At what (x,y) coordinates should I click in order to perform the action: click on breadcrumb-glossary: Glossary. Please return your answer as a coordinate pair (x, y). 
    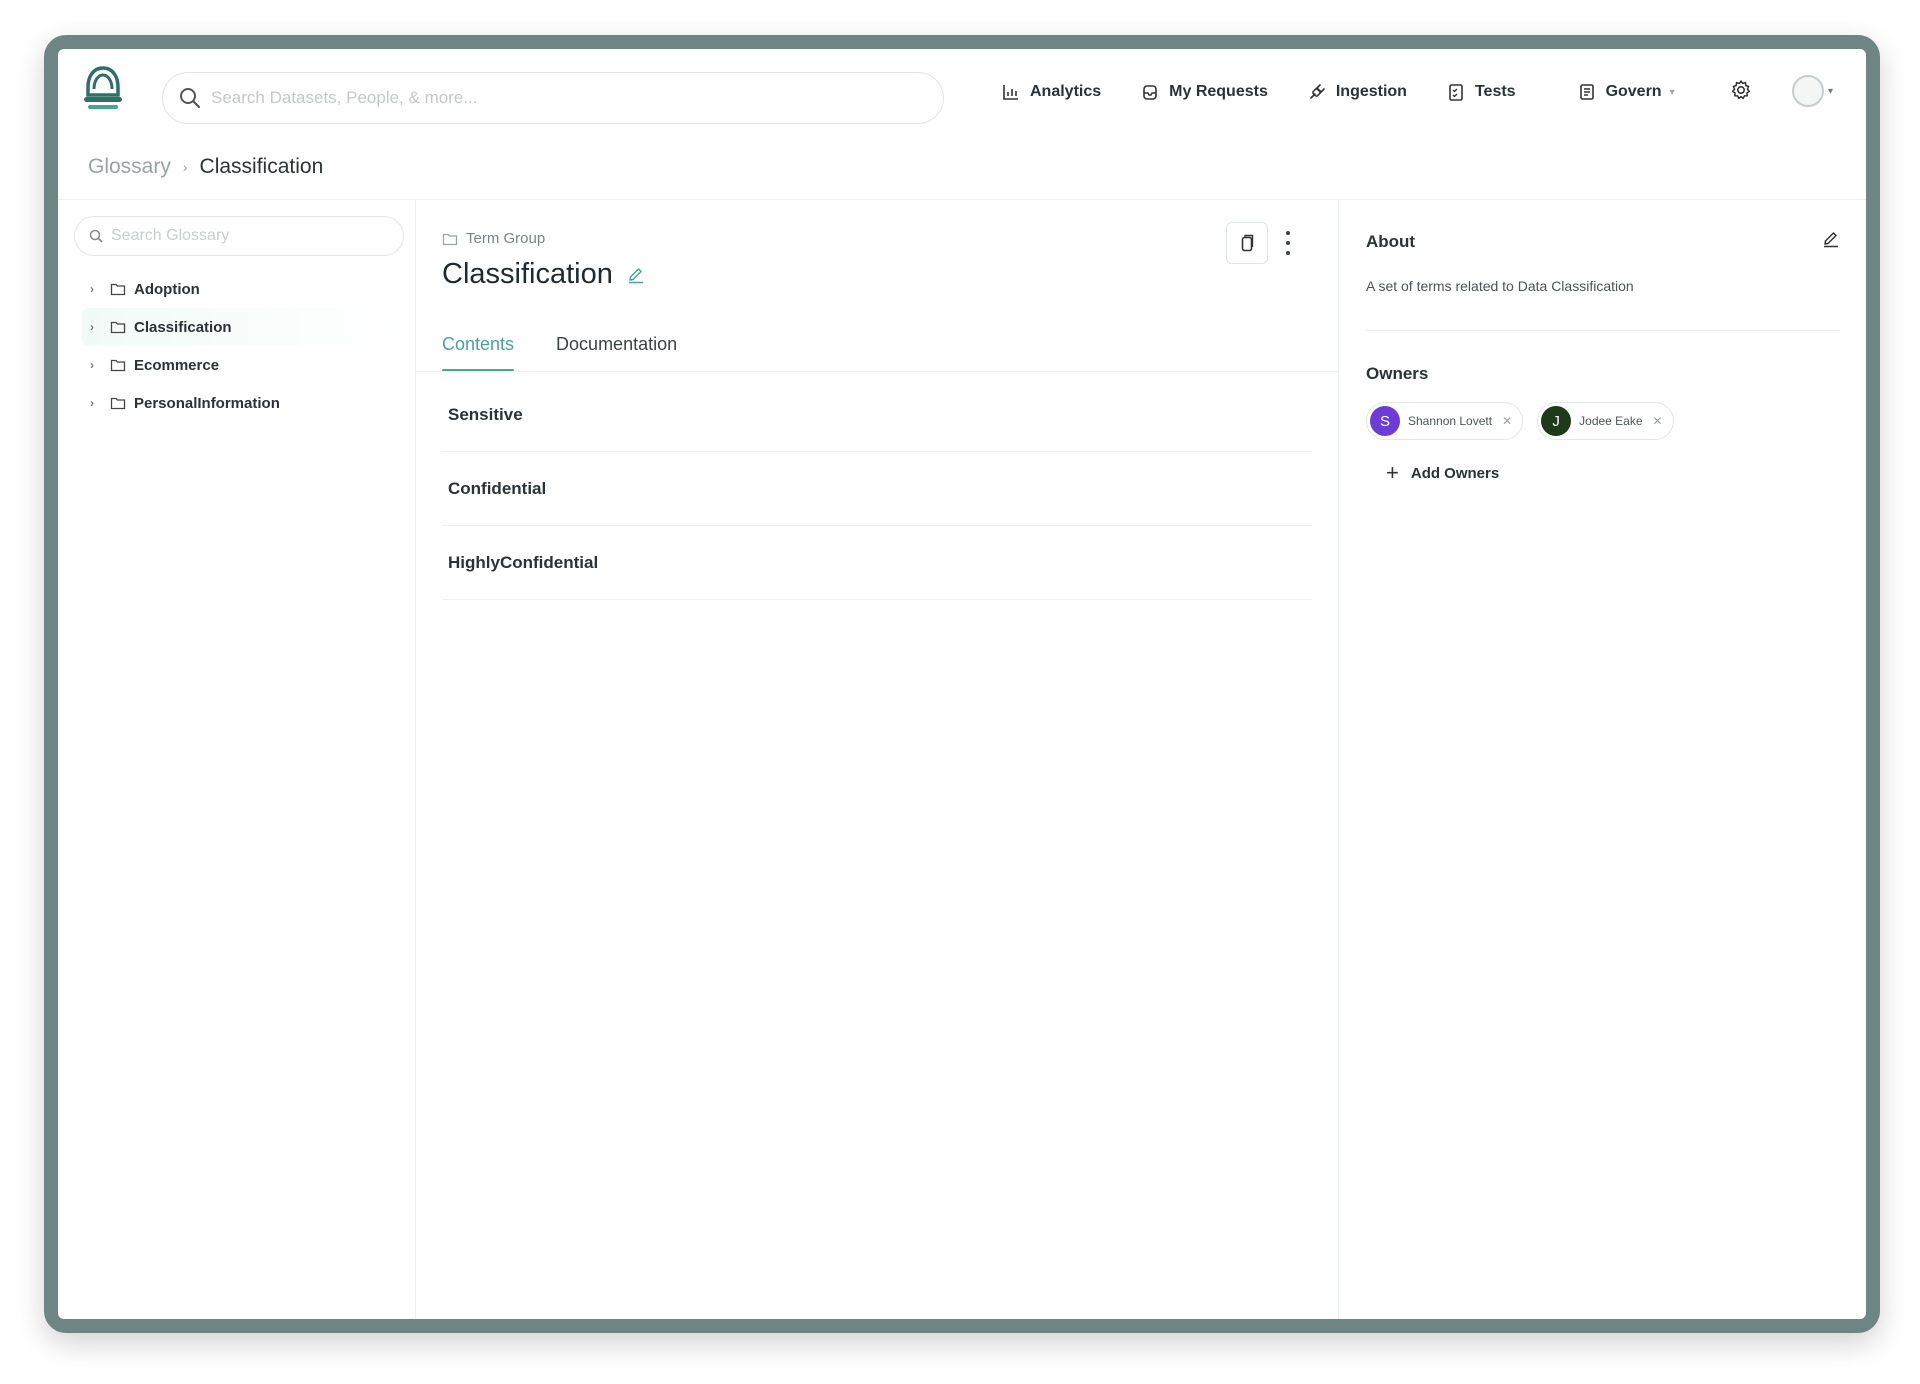
    Looking at the image, I should click on (129, 167).